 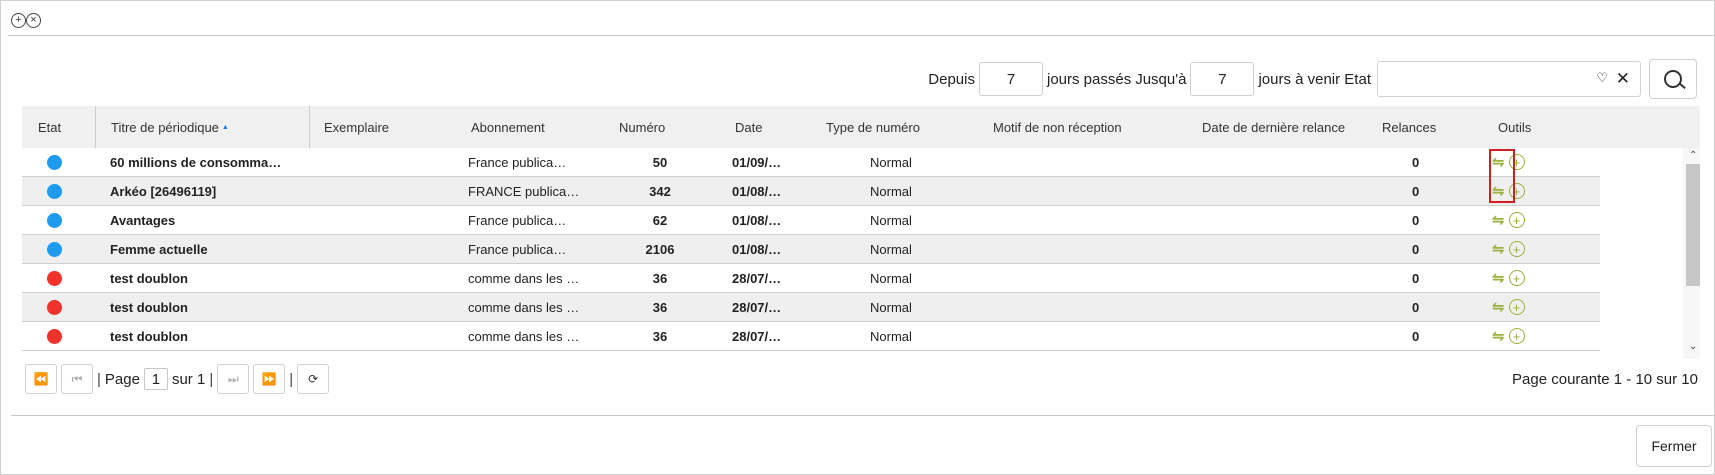 What do you see at coordinates (122, 379) in the screenshot?
I see `page-label: Page` at bounding box center [122, 379].